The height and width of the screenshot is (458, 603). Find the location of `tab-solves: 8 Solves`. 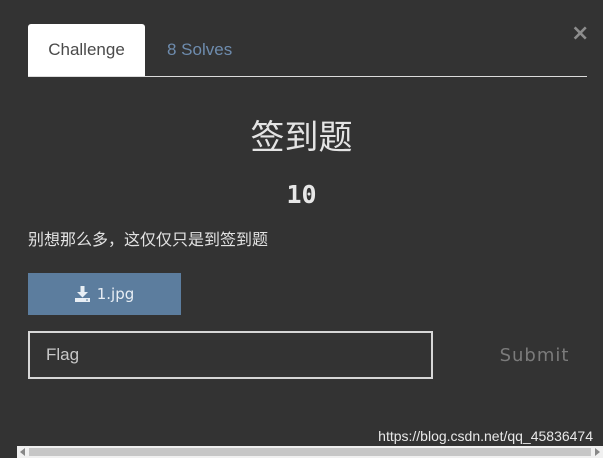

tab-solves: 8 Solves is located at coordinates (199, 50).